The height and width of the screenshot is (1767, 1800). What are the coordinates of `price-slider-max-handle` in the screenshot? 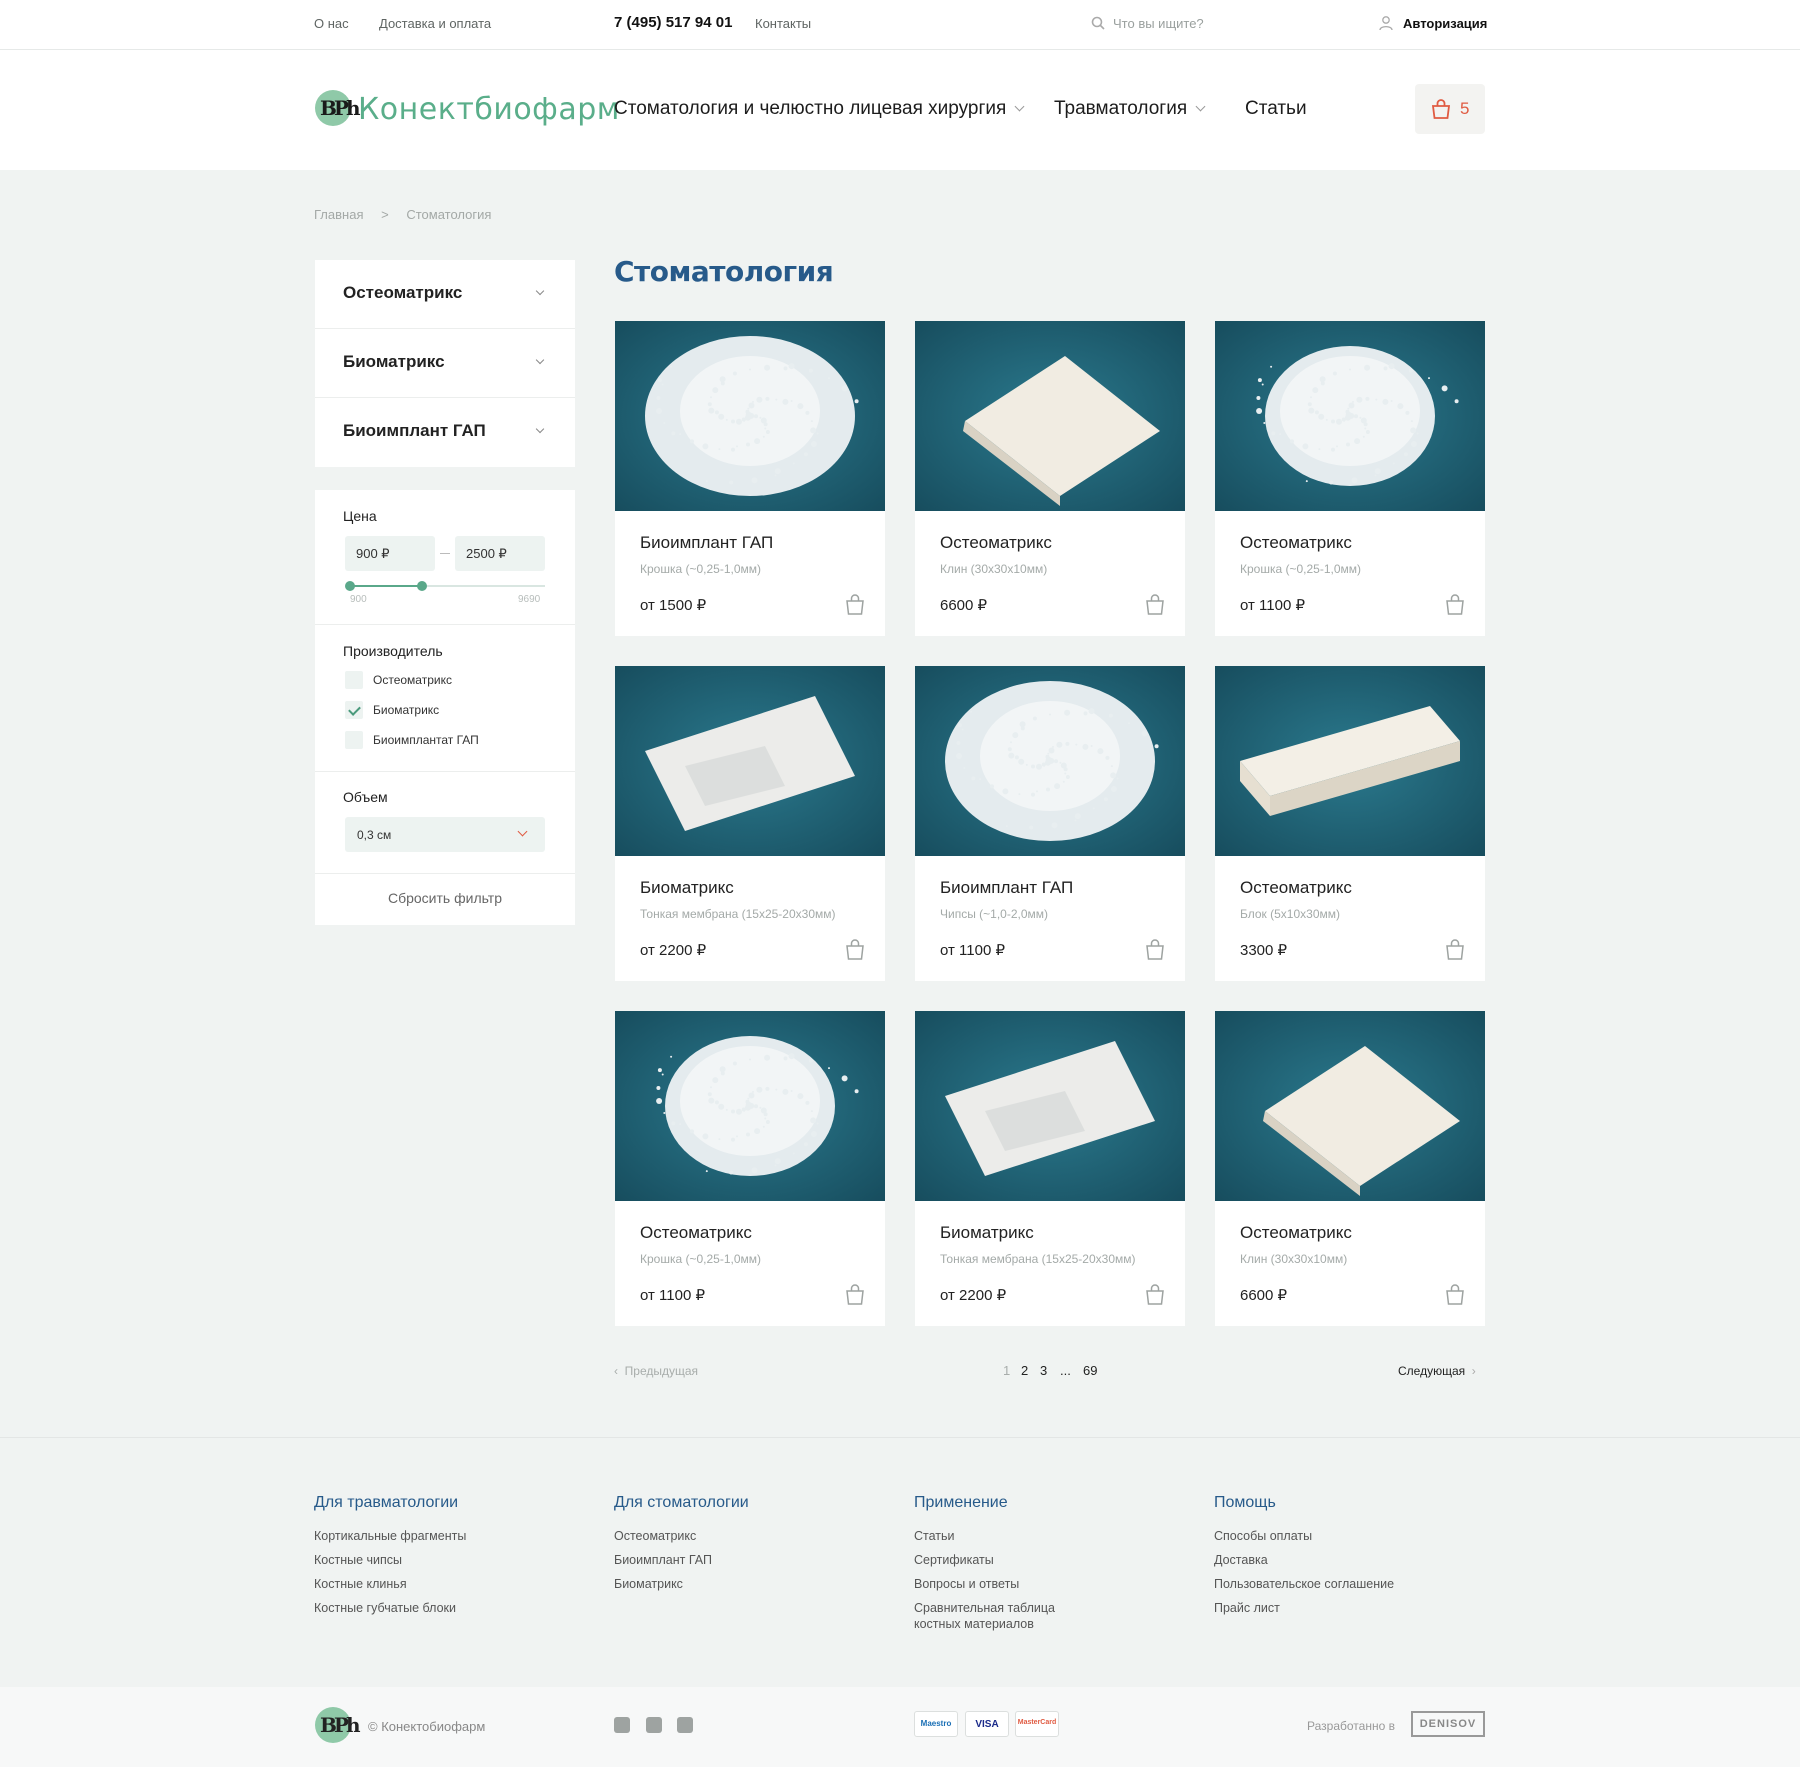 It's located at (422, 586).